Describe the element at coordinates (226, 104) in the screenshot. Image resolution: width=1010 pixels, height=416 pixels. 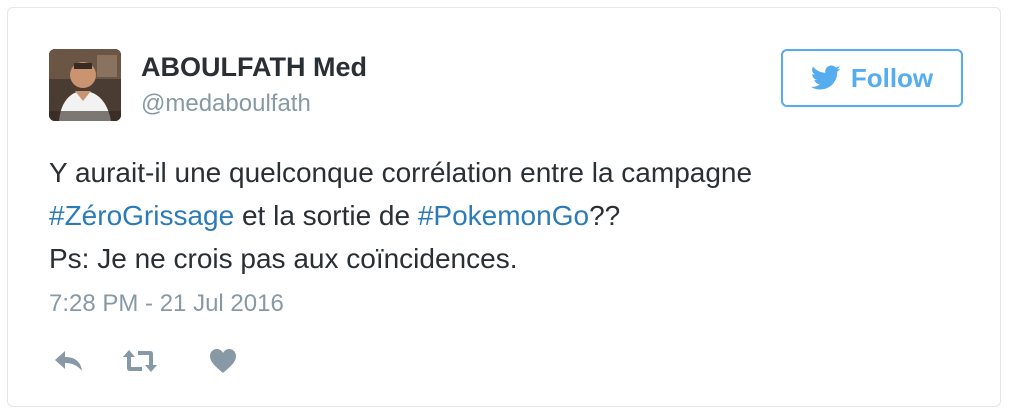
I see `author-handle: @medaboulfath` at that location.